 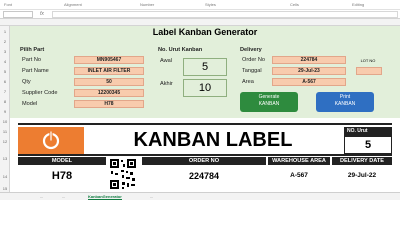 I want to click on order-no-label: Order No, so click(x=254, y=60).